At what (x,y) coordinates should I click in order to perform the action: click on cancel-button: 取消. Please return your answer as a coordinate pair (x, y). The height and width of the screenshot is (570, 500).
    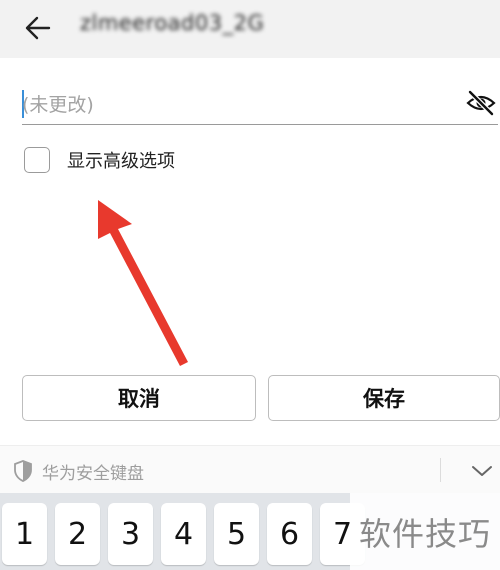
    Looking at the image, I should click on (139, 398).